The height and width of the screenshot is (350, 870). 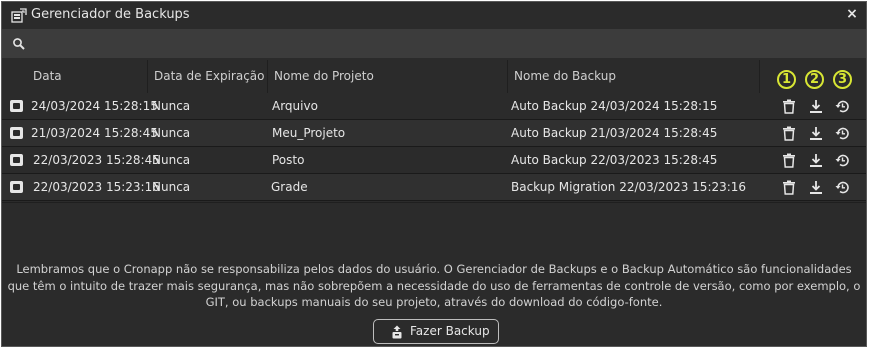 What do you see at coordinates (19, 15) in the screenshot?
I see `backup-manager-icon` at bounding box center [19, 15].